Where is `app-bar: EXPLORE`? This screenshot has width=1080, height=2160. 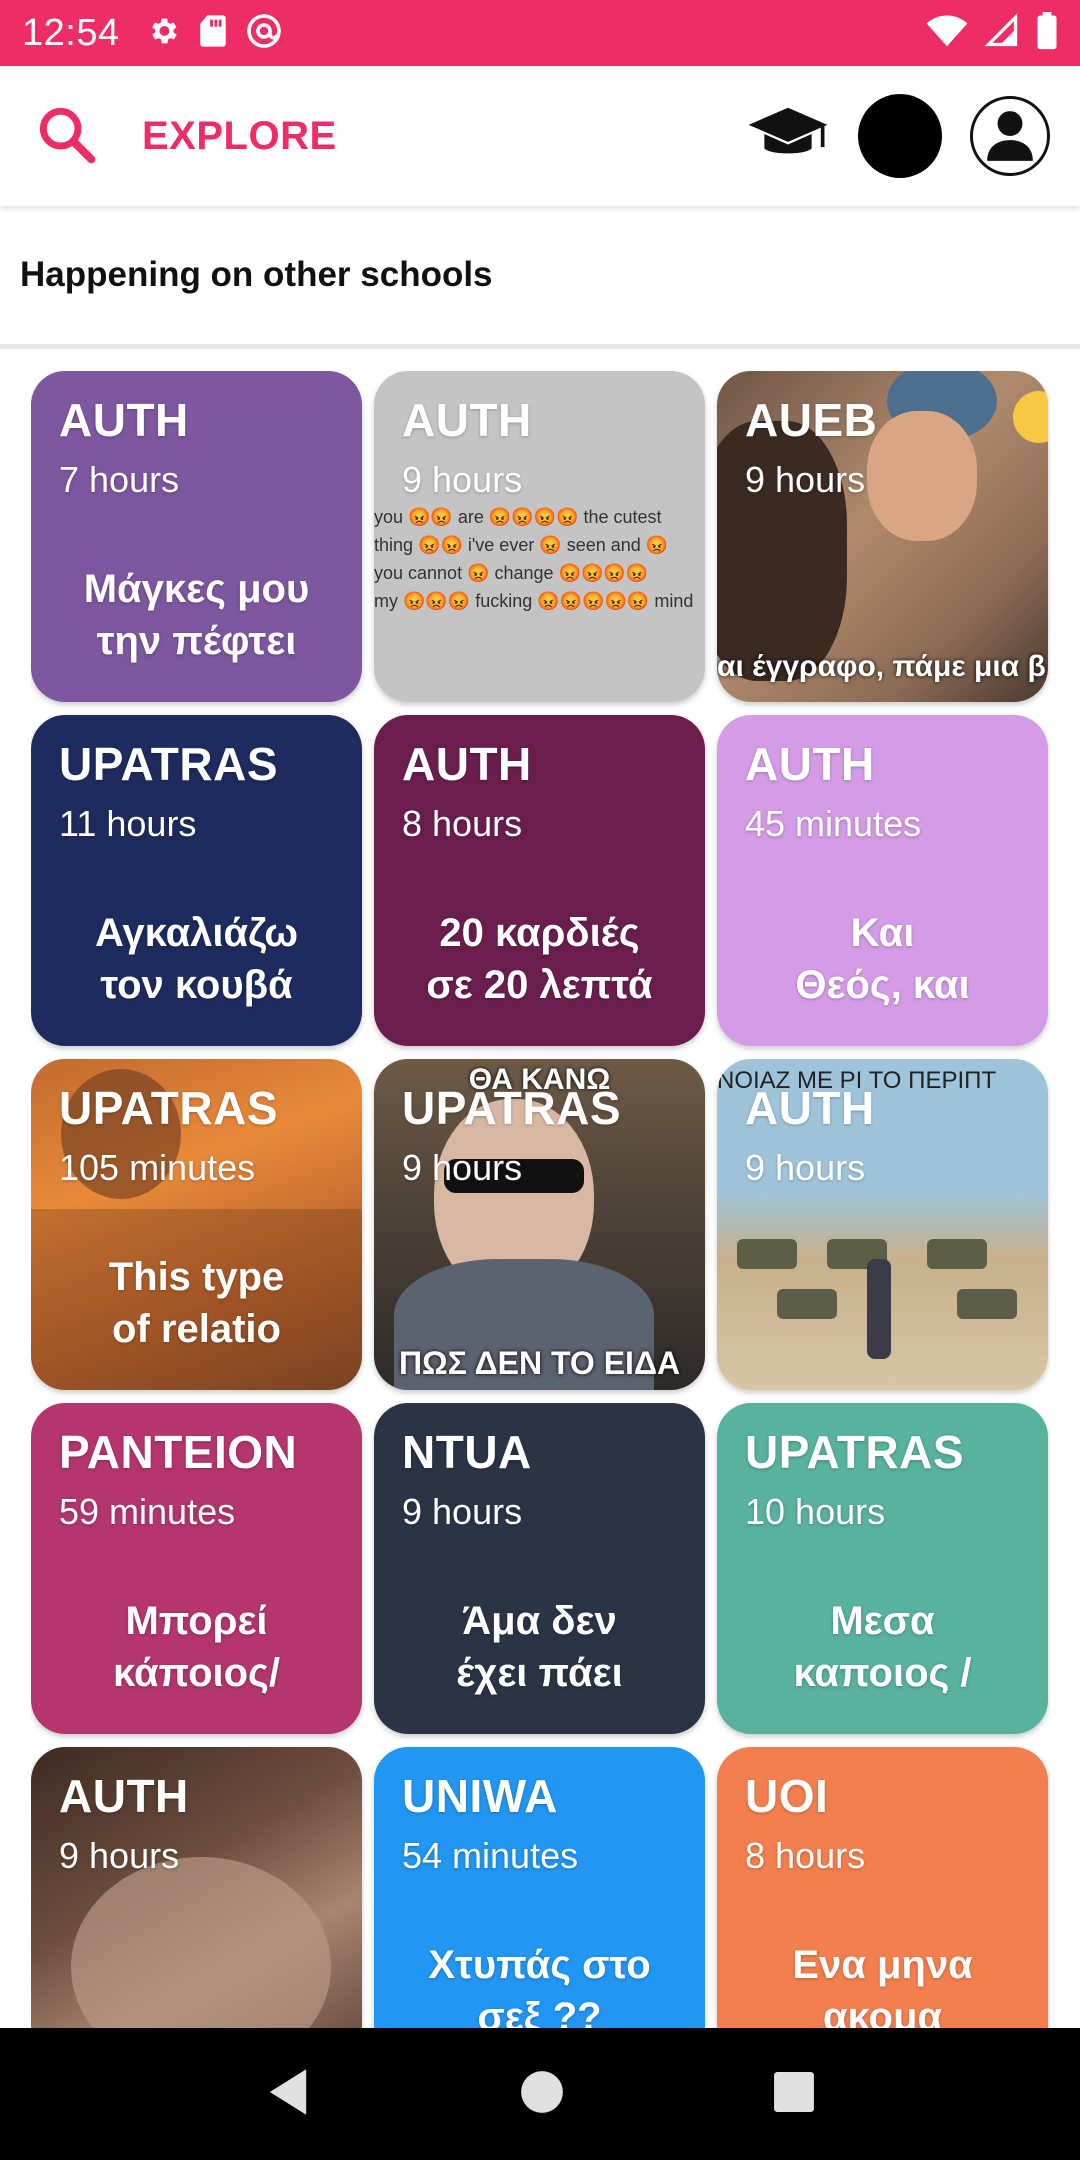 app-bar: EXPLORE is located at coordinates (540, 136).